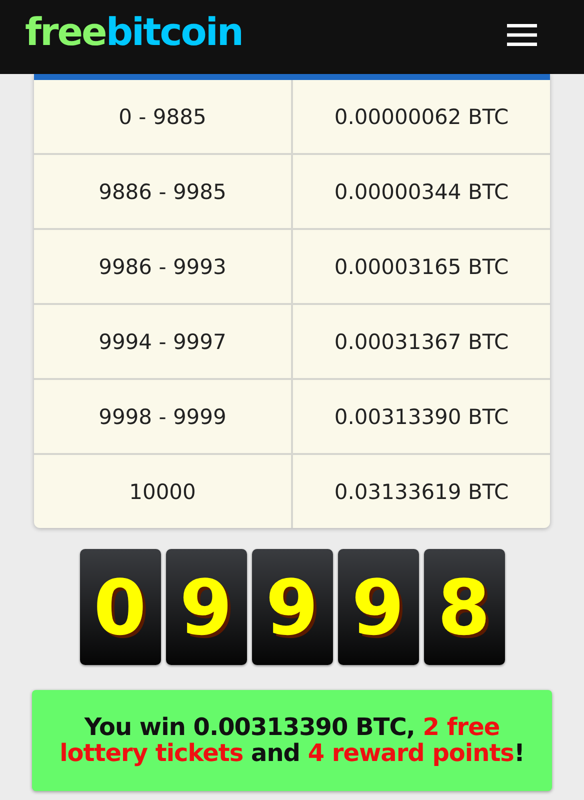 Image resolution: width=584 pixels, height=800 pixels. What do you see at coordinates (163, 116) in the screenshot?
I see `table-cell: 0 - 9885` at bounding box center [163, 116].